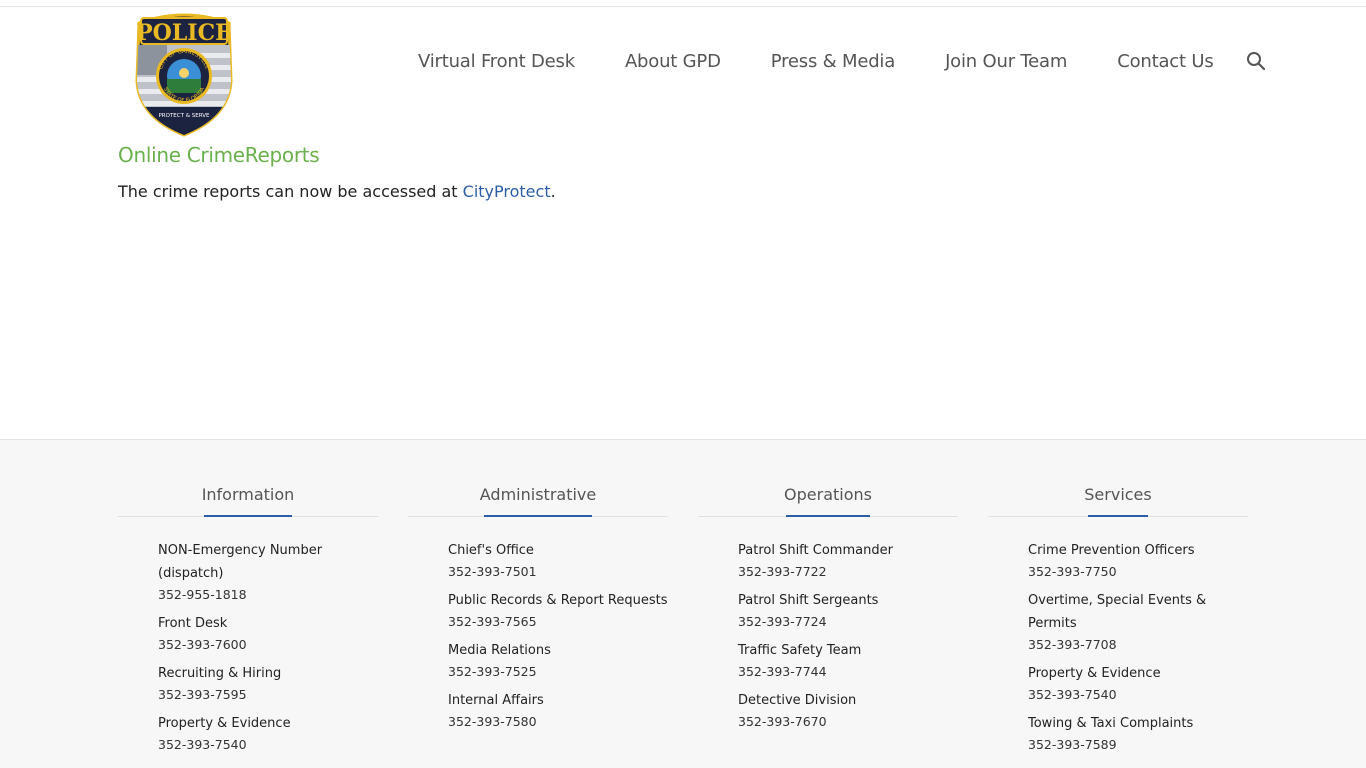 The height and width of the screenshot is (768, 1366). I want to click on column-heading: Administrative, so click(538, 494).